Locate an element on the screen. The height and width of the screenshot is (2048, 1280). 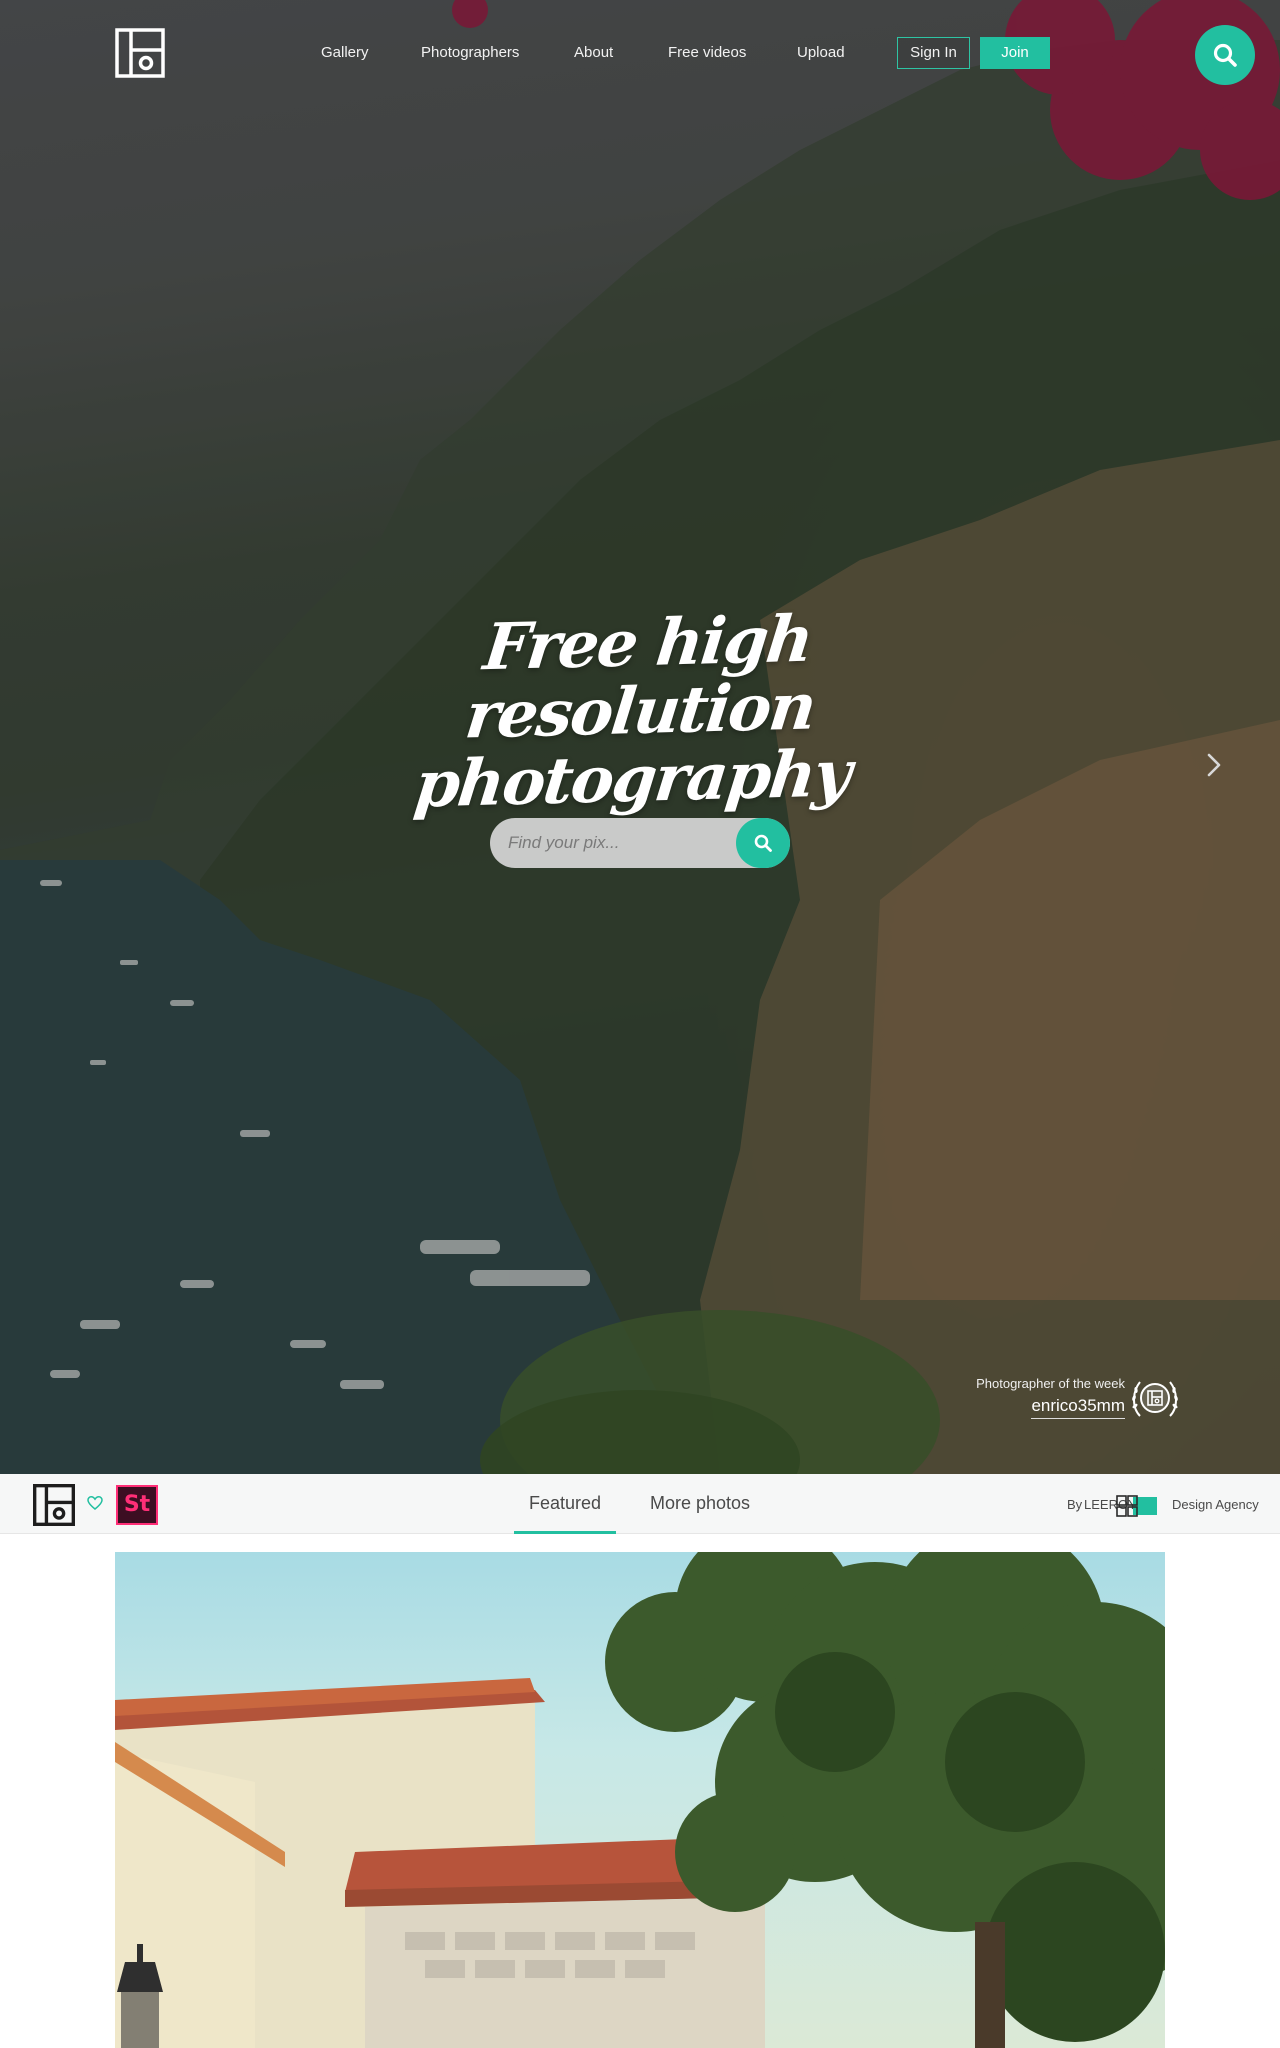
potw-label: Photographer of the week is located at coordinates (1050, 1383).